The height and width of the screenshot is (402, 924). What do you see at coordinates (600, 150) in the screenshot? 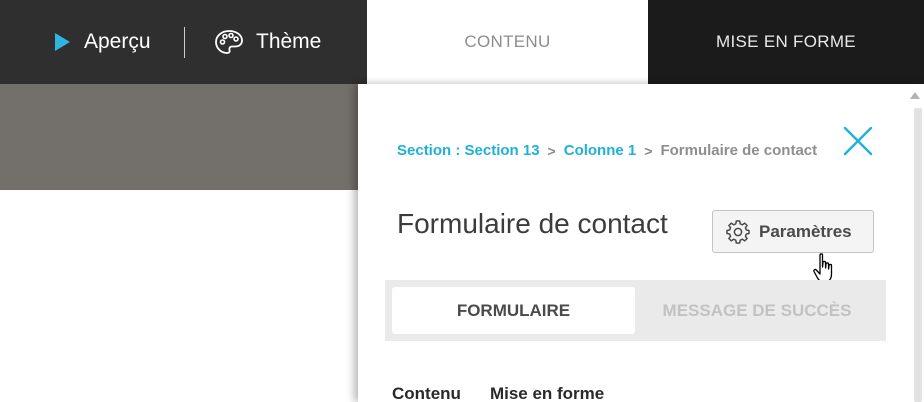
I see `breadcrumb-column: Colonne 1` at bounding box center [600, 150].